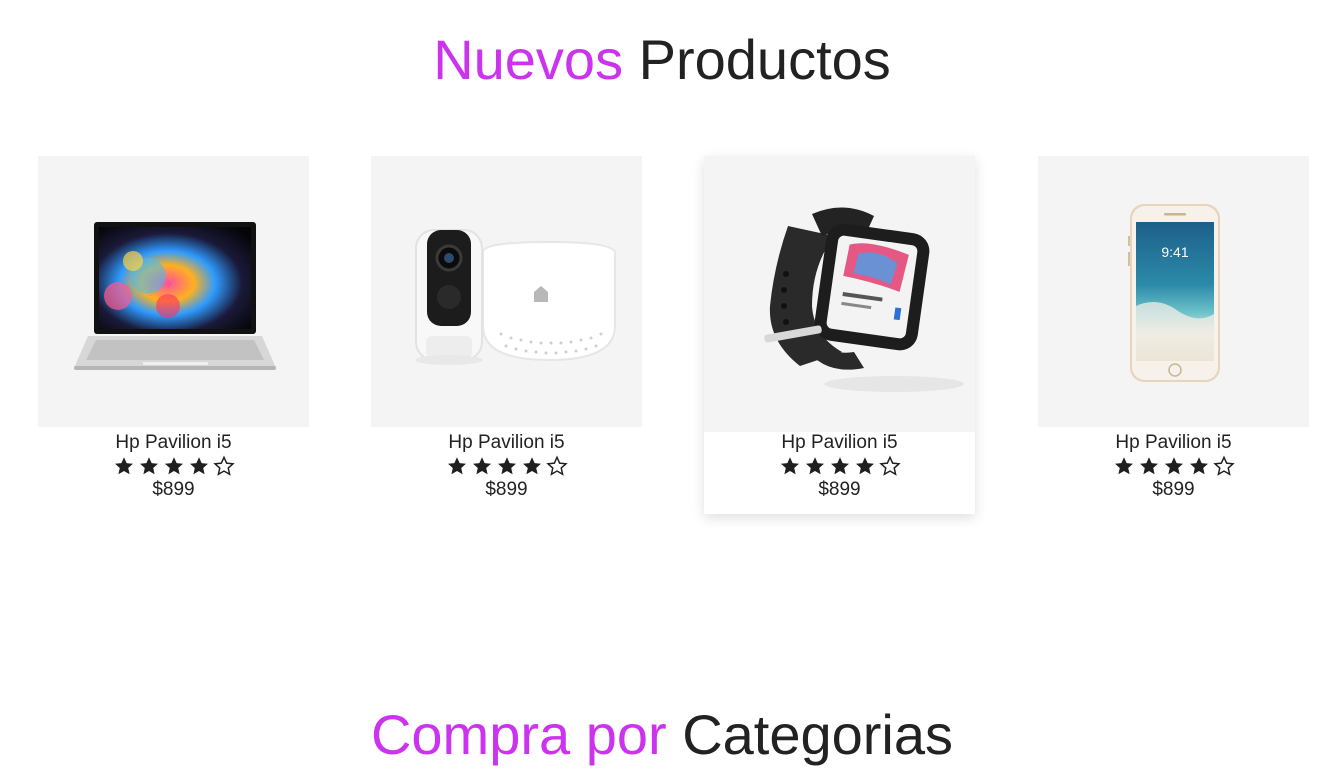  I want to click on heading-text: Productos, so click(764, 59).